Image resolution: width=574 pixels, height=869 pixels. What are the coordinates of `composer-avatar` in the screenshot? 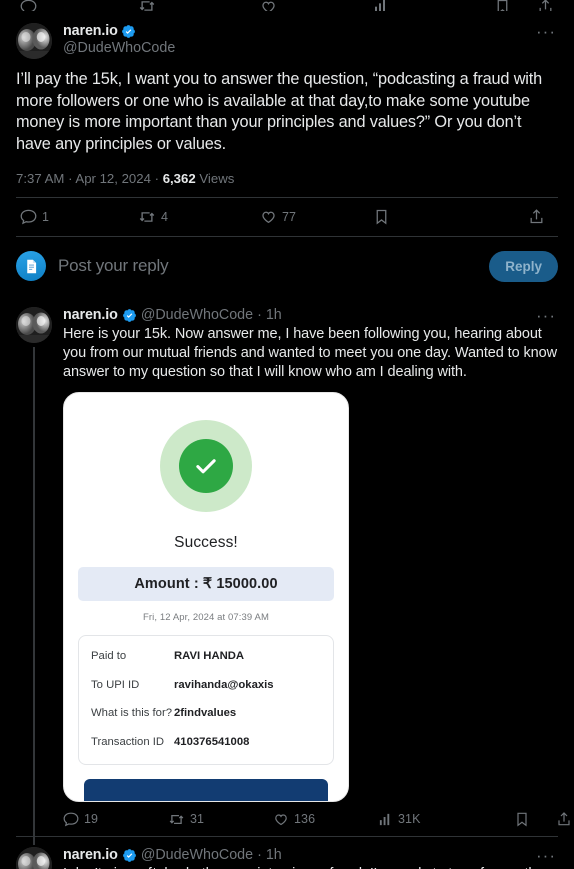 It's located at (31, 266).